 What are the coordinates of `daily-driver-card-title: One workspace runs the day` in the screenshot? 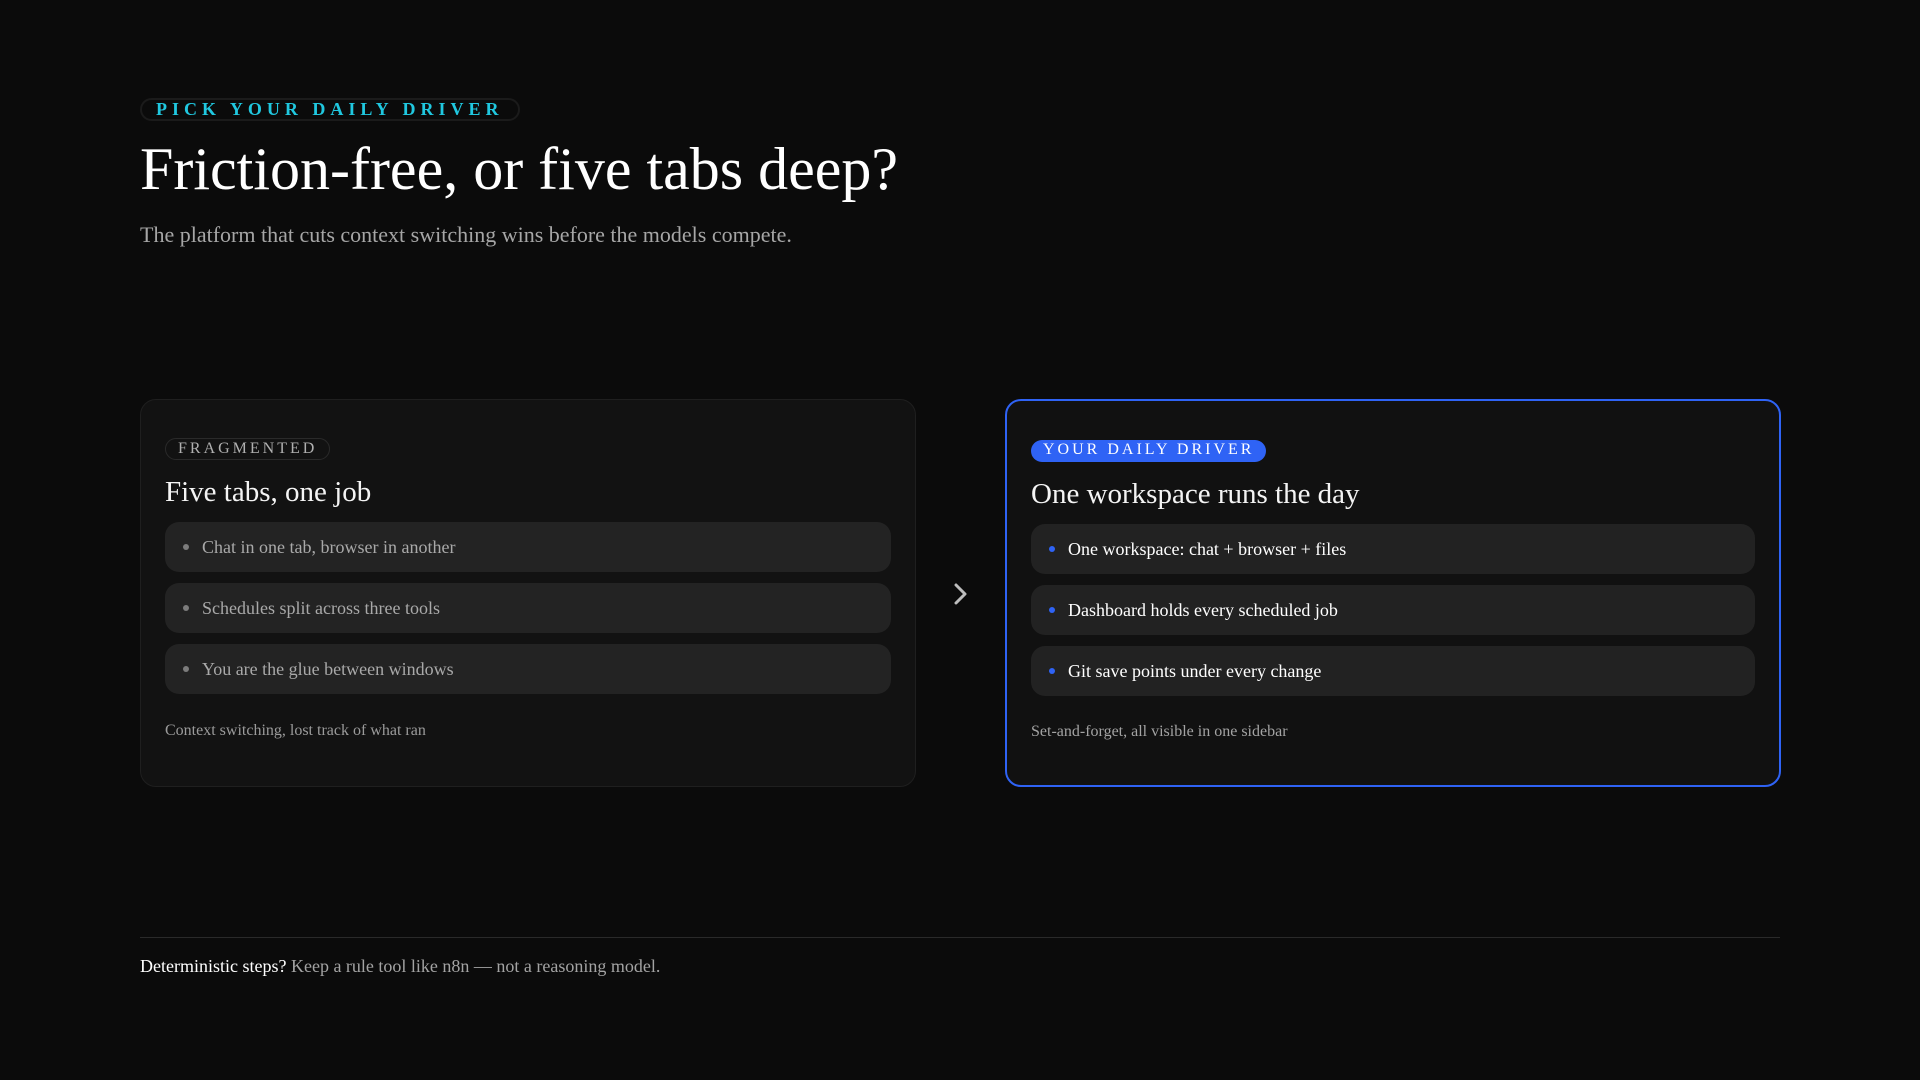 It's located at (1195, 494).